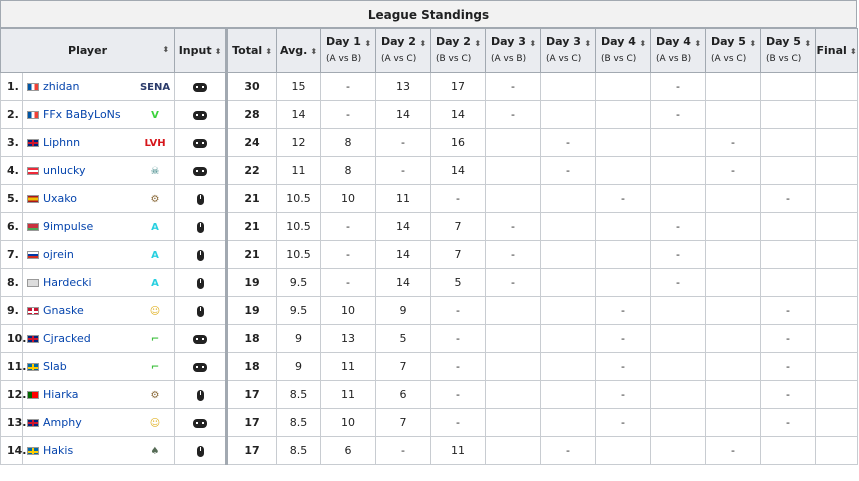 The height and width of the screenshot is (481, 859). I want to click on header-input: Input ⬍, so click(201, 50).